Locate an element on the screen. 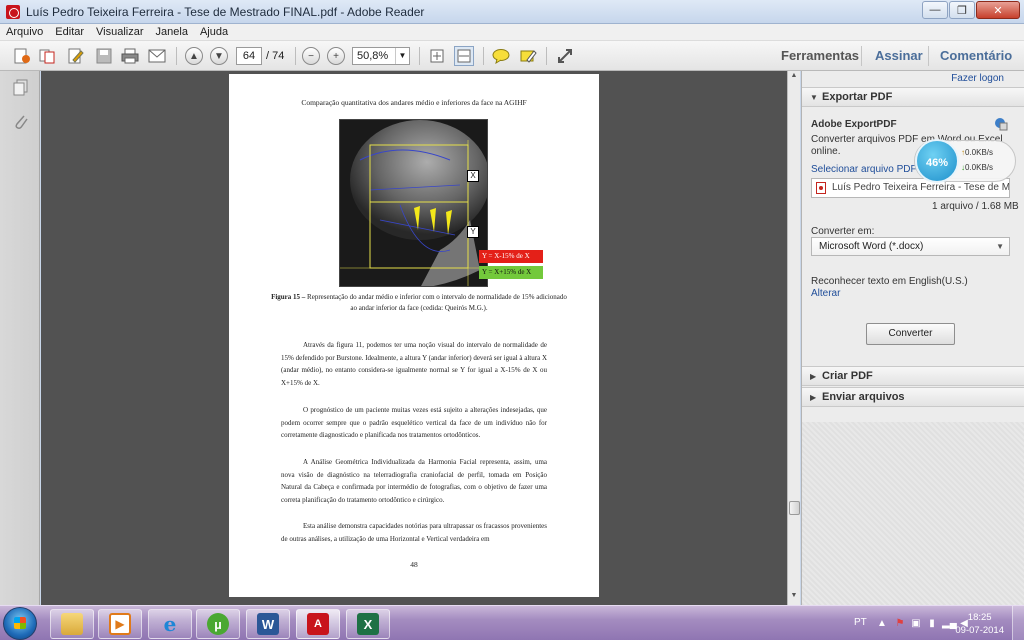 This screenshot has height=640, width=1024. combine-files-icon is located at coordinates (48, 56).